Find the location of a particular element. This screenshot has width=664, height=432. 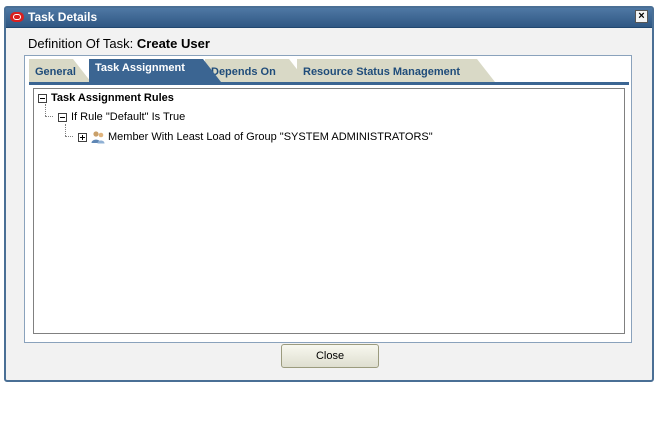

page-title: Definition Of Task: Create User is located at coordinates (119, 43).